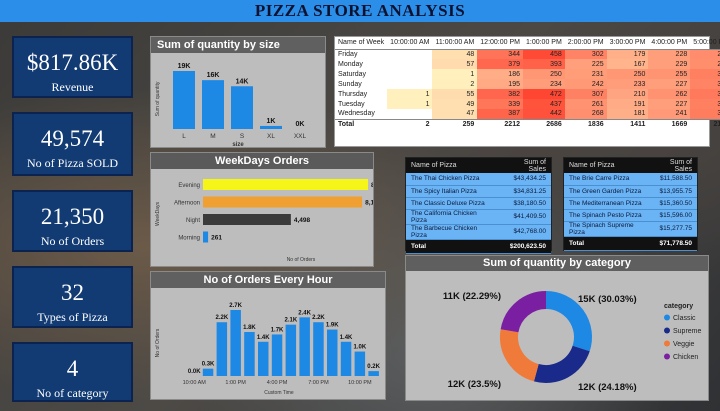 The width and height of the screenshot is (720, 411). Describe the element at coordinates (410, 43) in the screenshot. I see `column-header: 10:00:00 AM` at that location.